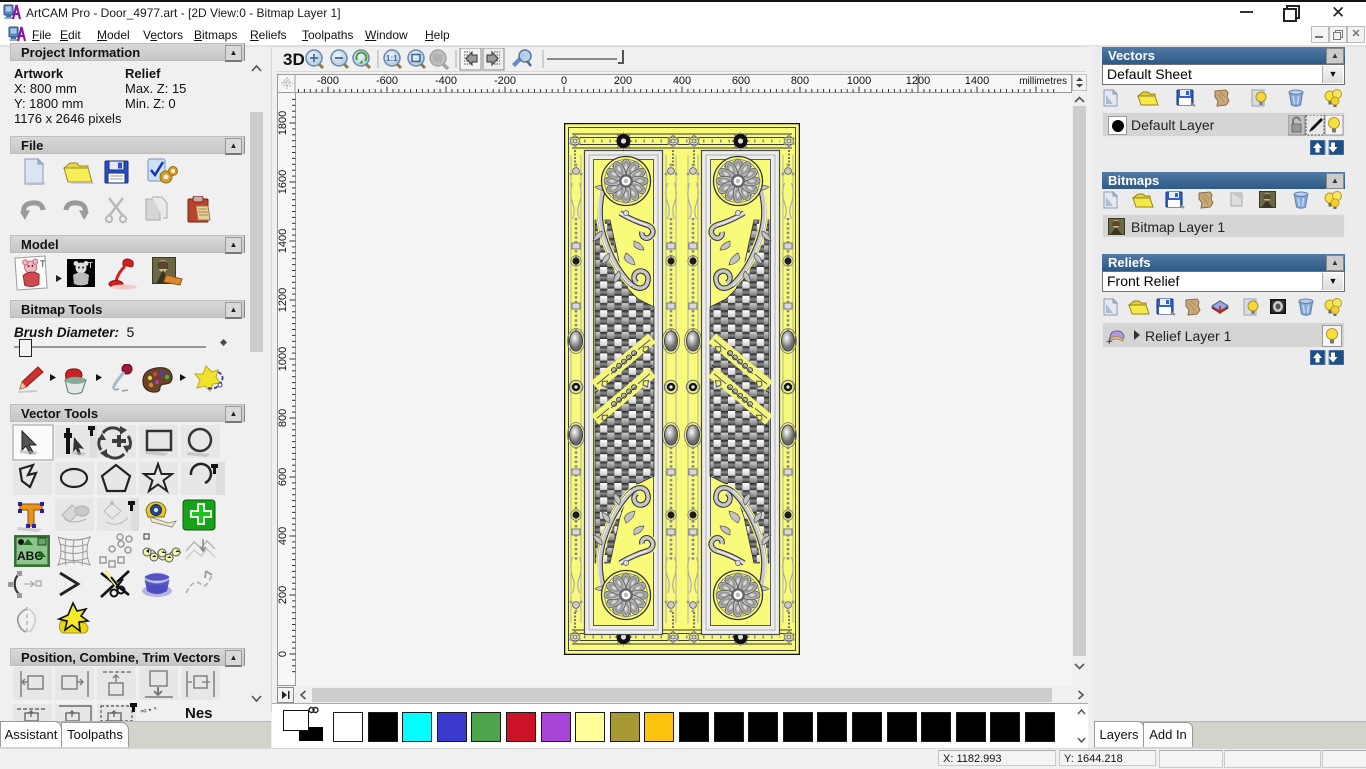 The height and width of the screenshot is (769, 1366). I want to click on svg-text: millimetres, so click(1043, 81).